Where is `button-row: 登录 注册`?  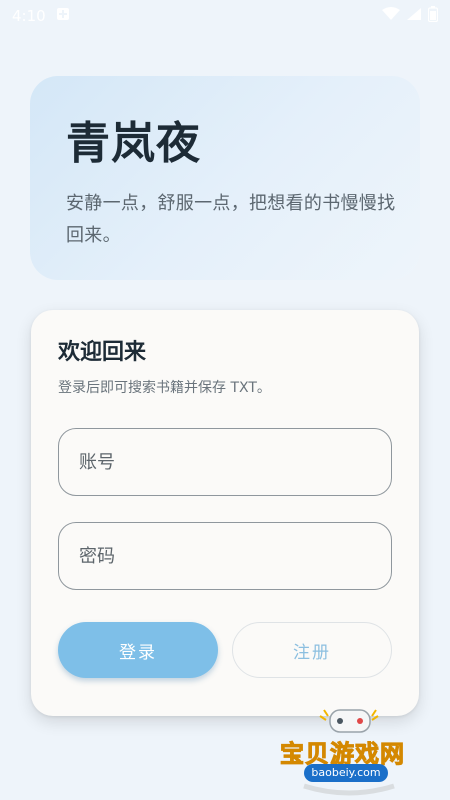
button-row: 登录 注册 is located at coordinates (225, 650).